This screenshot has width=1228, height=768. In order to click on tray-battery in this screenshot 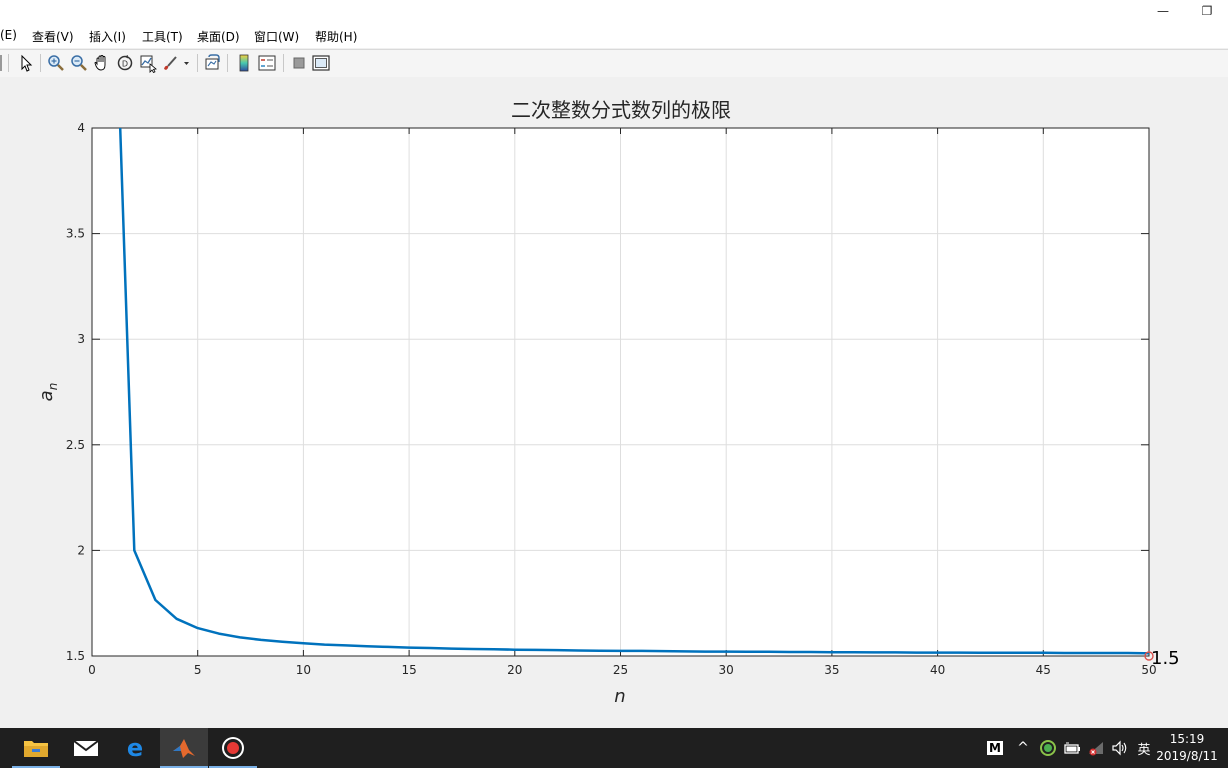, I will do `click(1072, 748)`.